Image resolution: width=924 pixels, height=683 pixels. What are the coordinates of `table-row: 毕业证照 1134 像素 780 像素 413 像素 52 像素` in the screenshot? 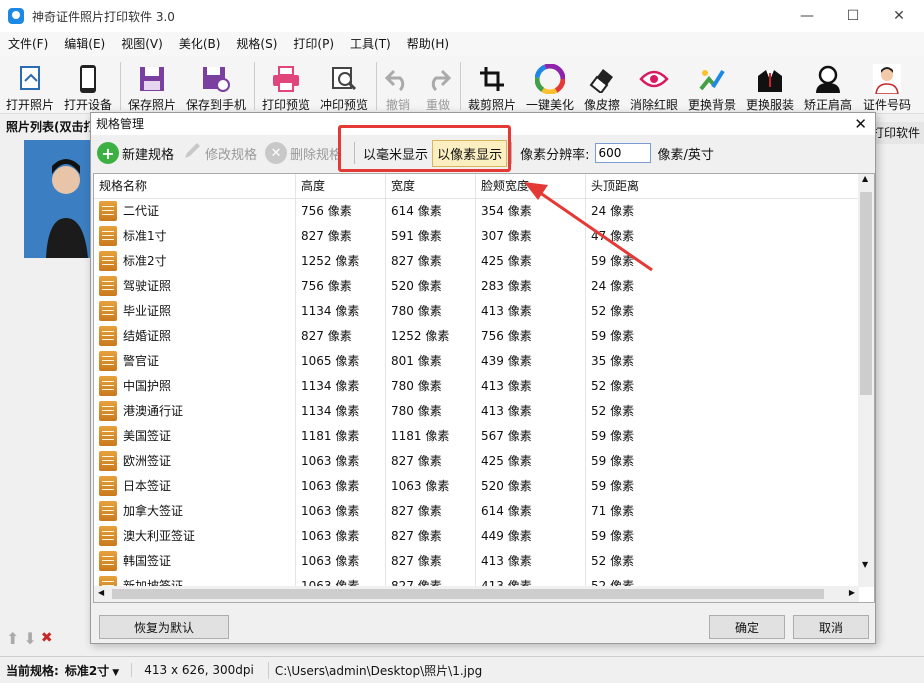 It's located at (476, 311).